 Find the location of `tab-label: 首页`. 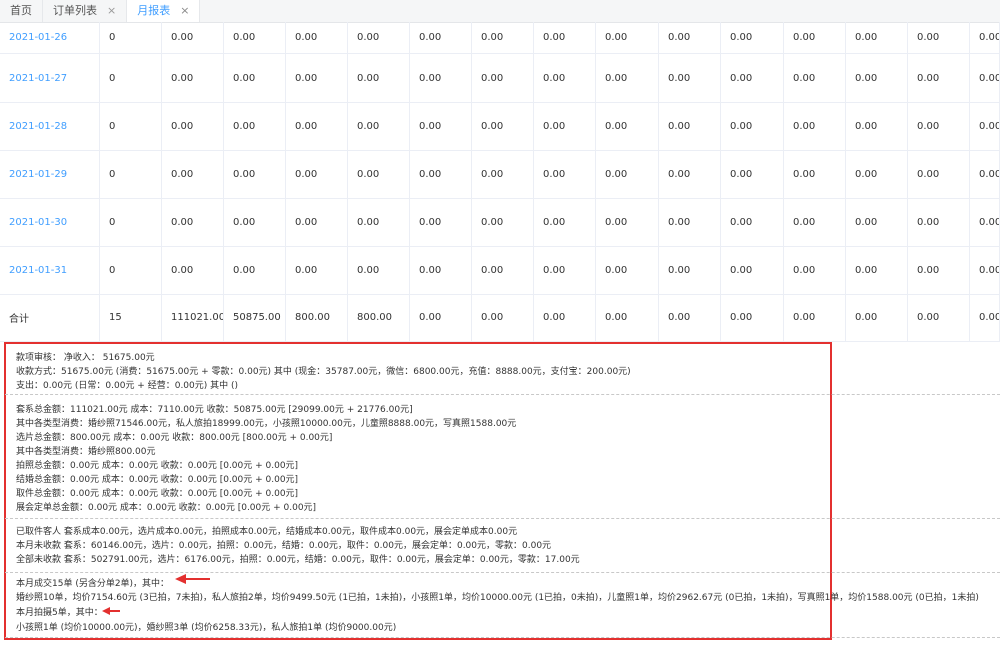

tab-label: 首页 is located at coordinates (21, 10).